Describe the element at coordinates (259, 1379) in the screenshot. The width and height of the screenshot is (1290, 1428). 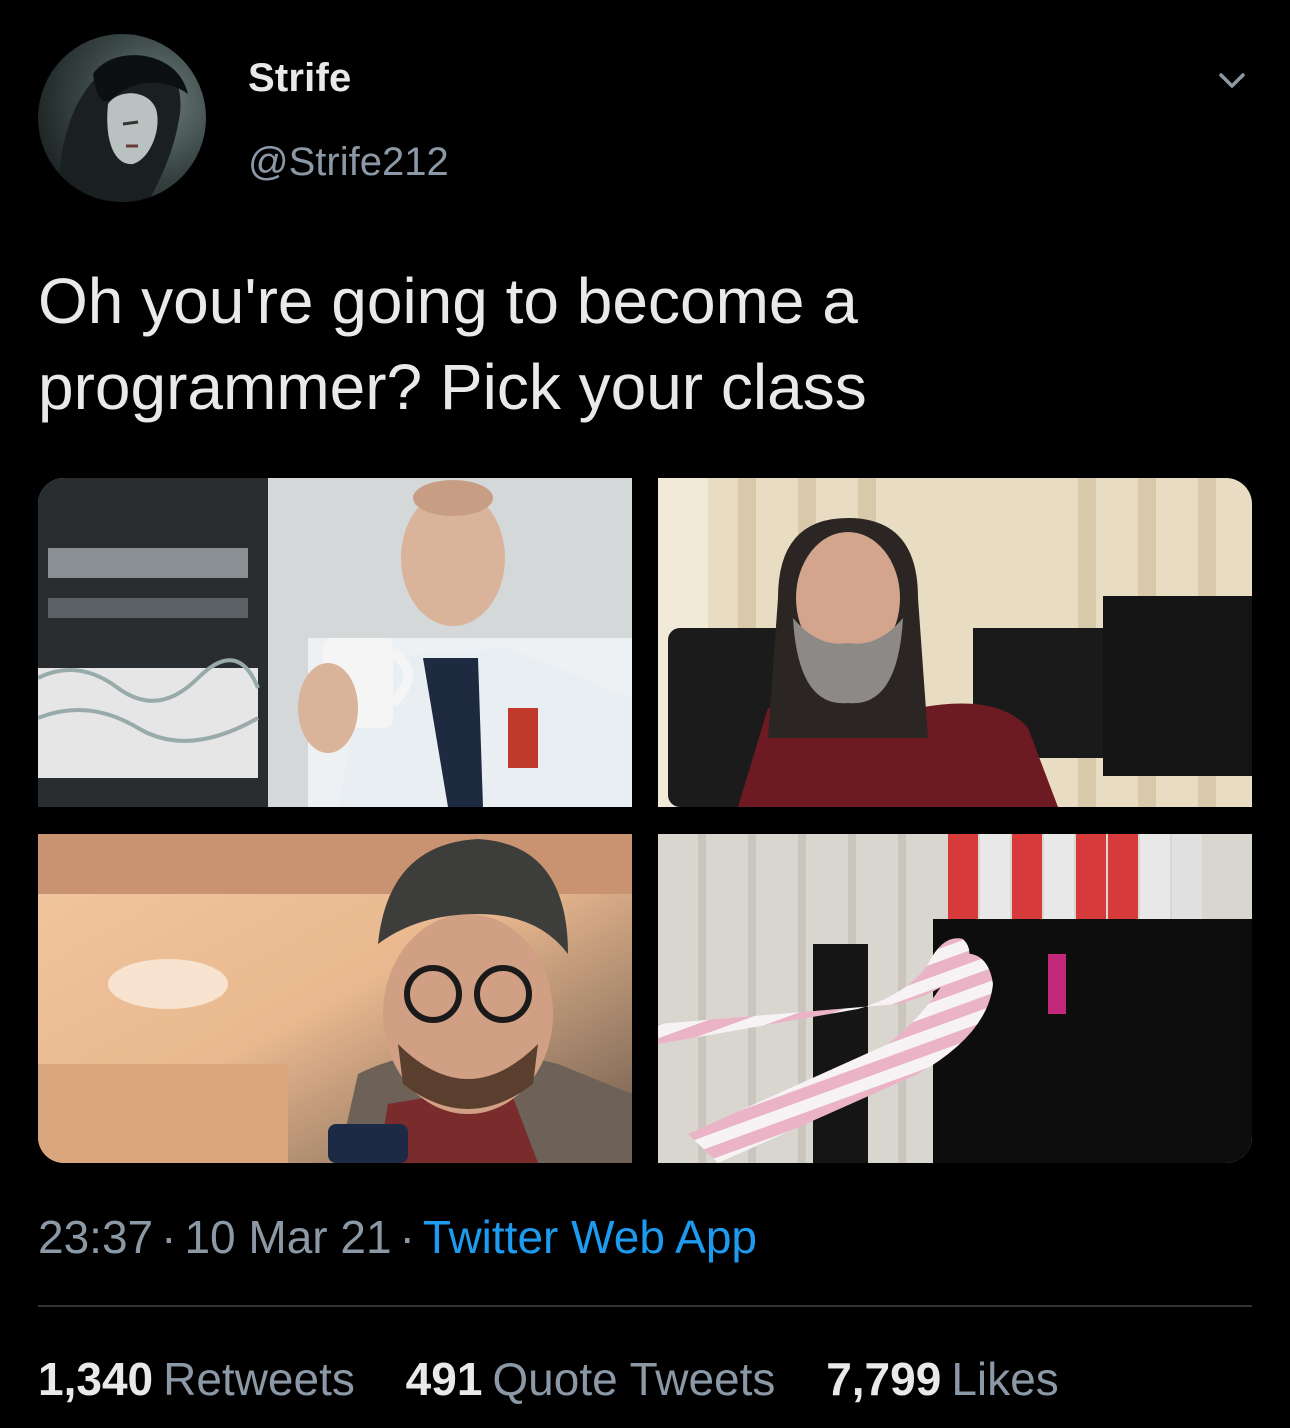
I see `retweets-label: Retweets` at that location.